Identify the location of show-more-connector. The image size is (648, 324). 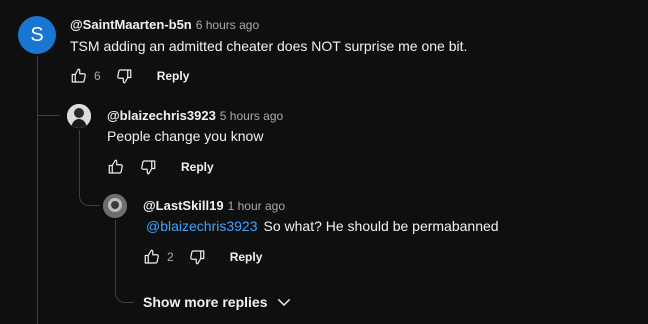
(124, 291).